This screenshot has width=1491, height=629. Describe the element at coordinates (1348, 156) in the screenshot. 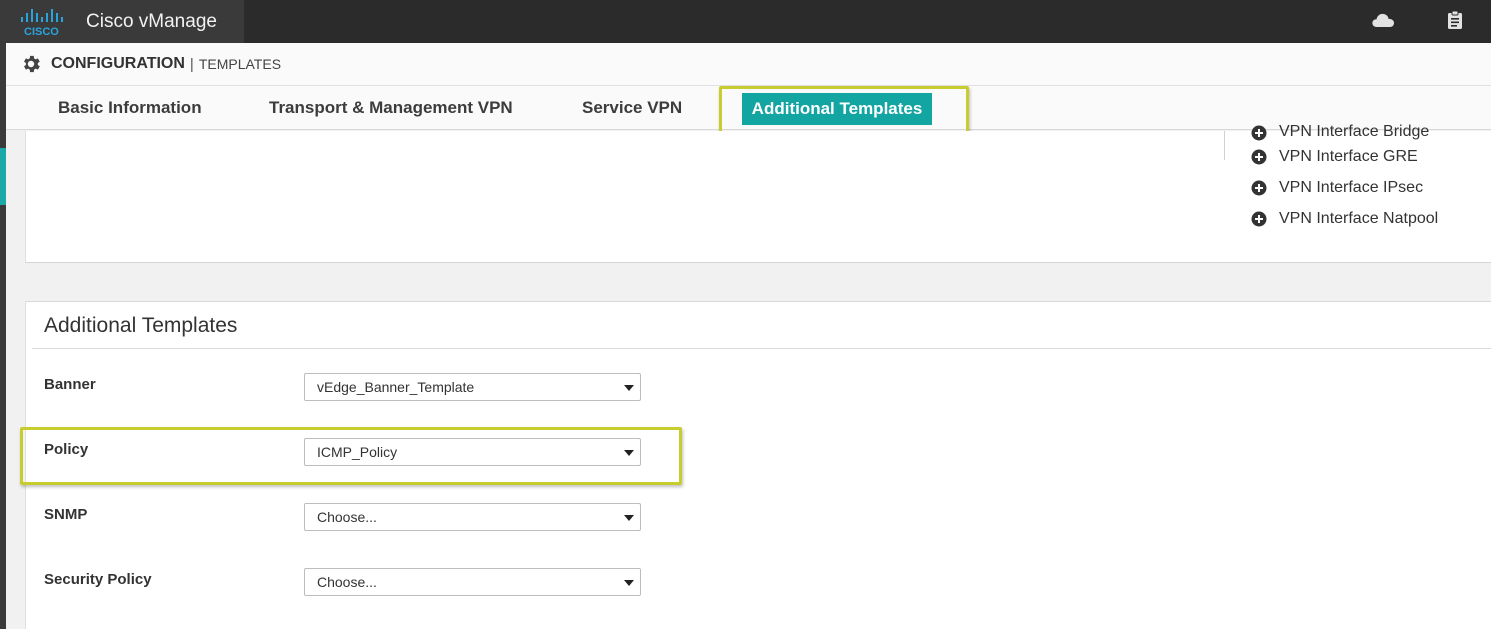

I see `vpn-item-label: VPN Interface GRE` at that location.